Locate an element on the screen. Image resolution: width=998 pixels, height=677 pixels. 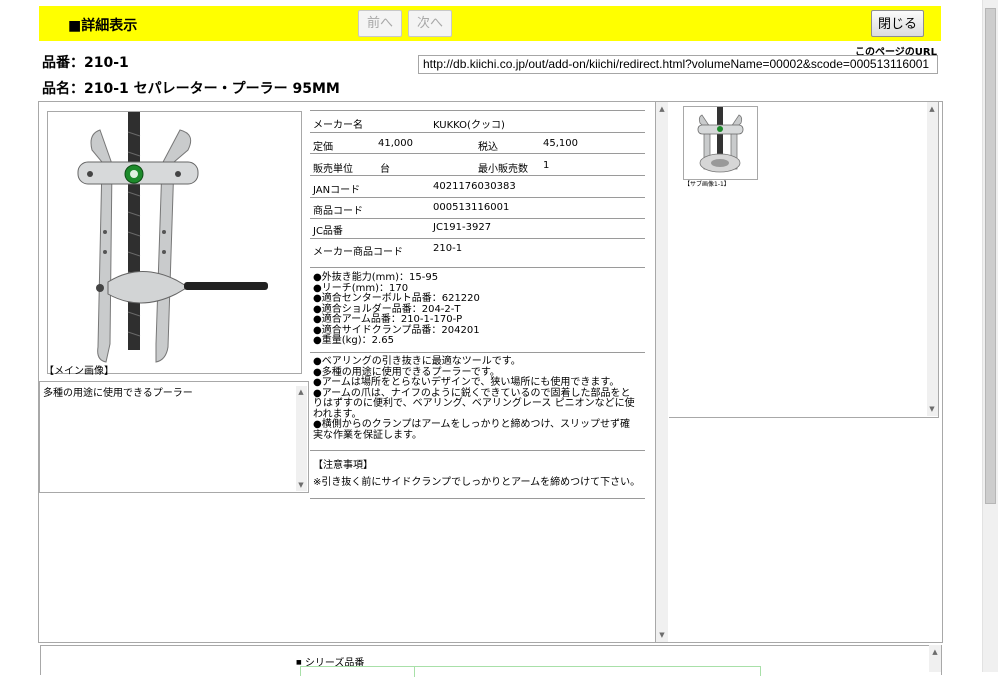
sub-image-caption: 【サブ画像1-1】 is located at coordinates (707, 184).